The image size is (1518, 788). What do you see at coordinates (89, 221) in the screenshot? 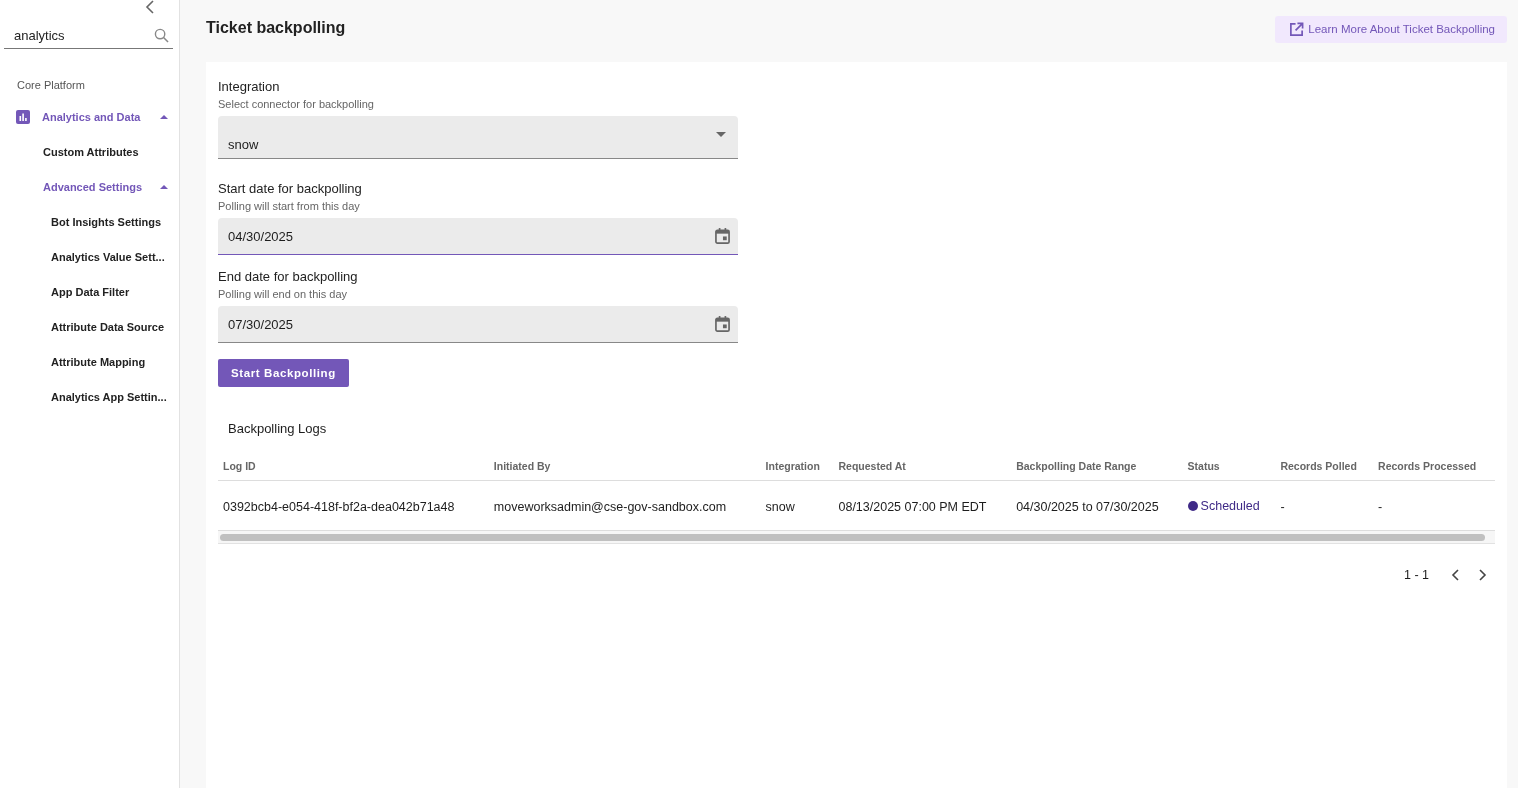
I see `nav-item: Bot Insights Settings` at bounding box center [89, 221].